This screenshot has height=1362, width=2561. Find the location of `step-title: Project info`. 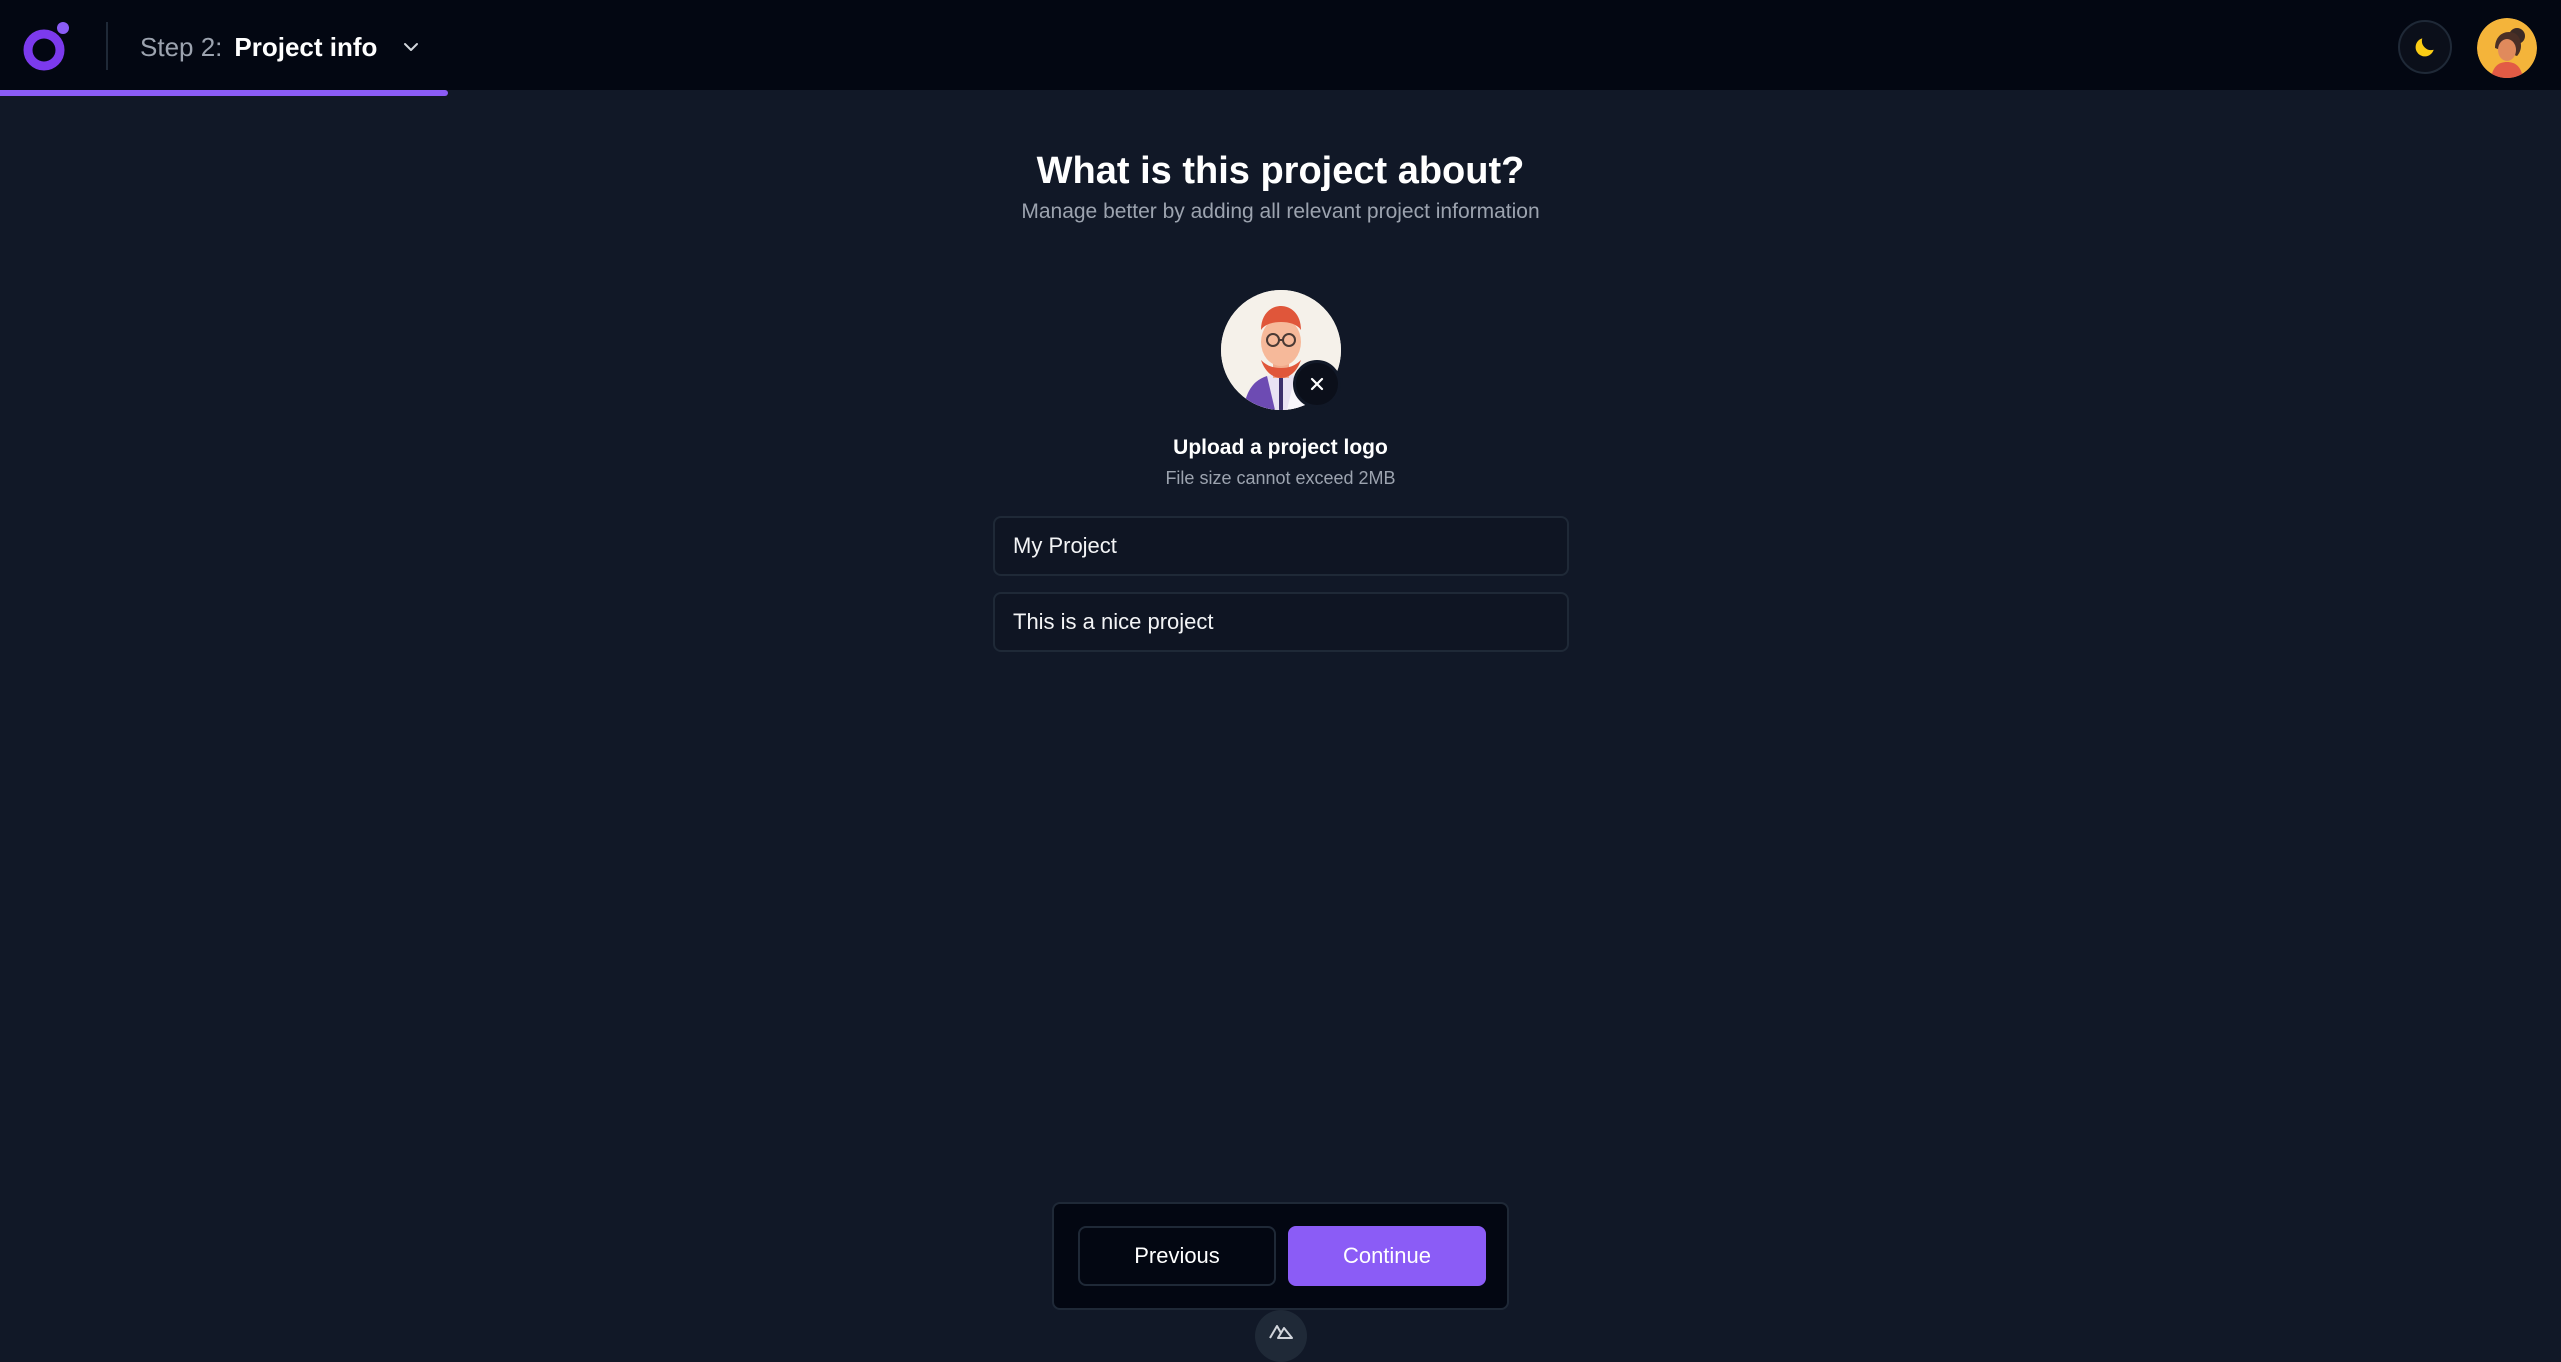

step-title: Project info is located at coordinates (306, 46).